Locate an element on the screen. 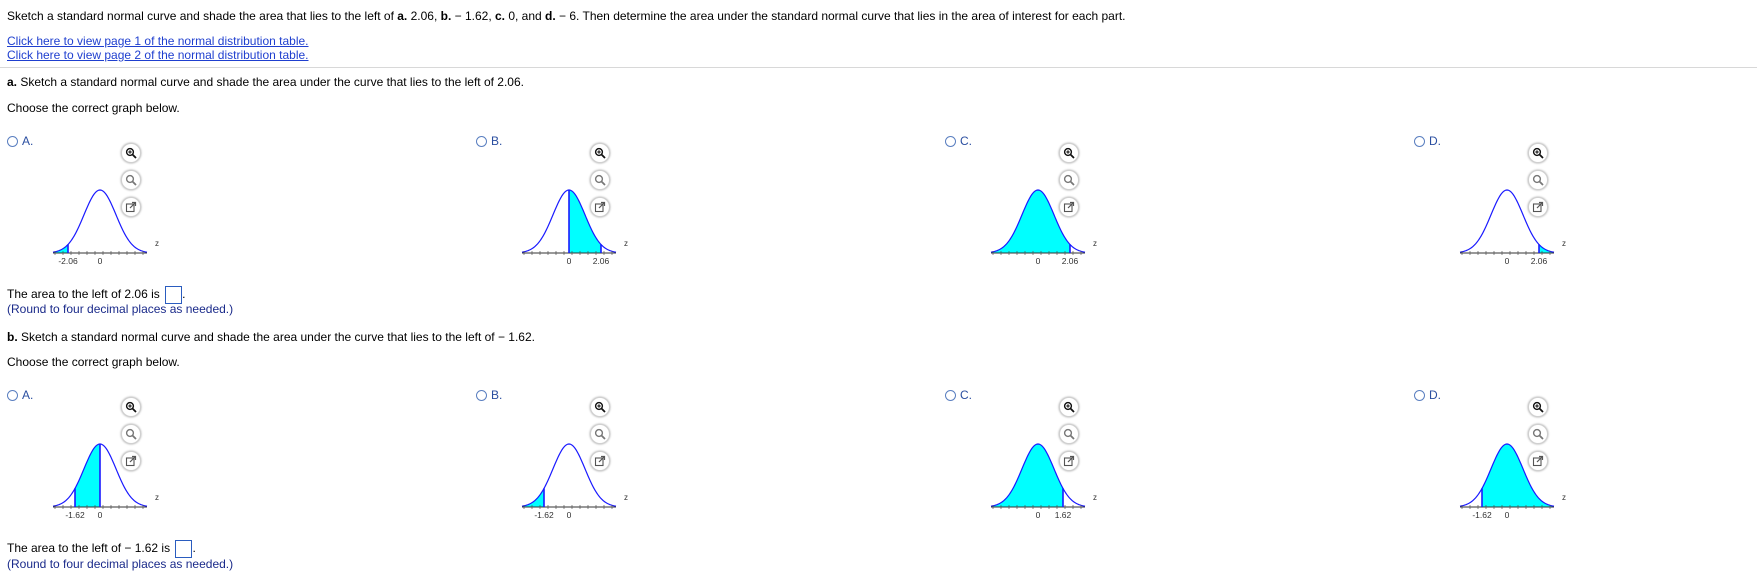 The width and height of the screenshot is (1757, 582). part-b-option-b-letter: B. is located at coordinates (497, 395).